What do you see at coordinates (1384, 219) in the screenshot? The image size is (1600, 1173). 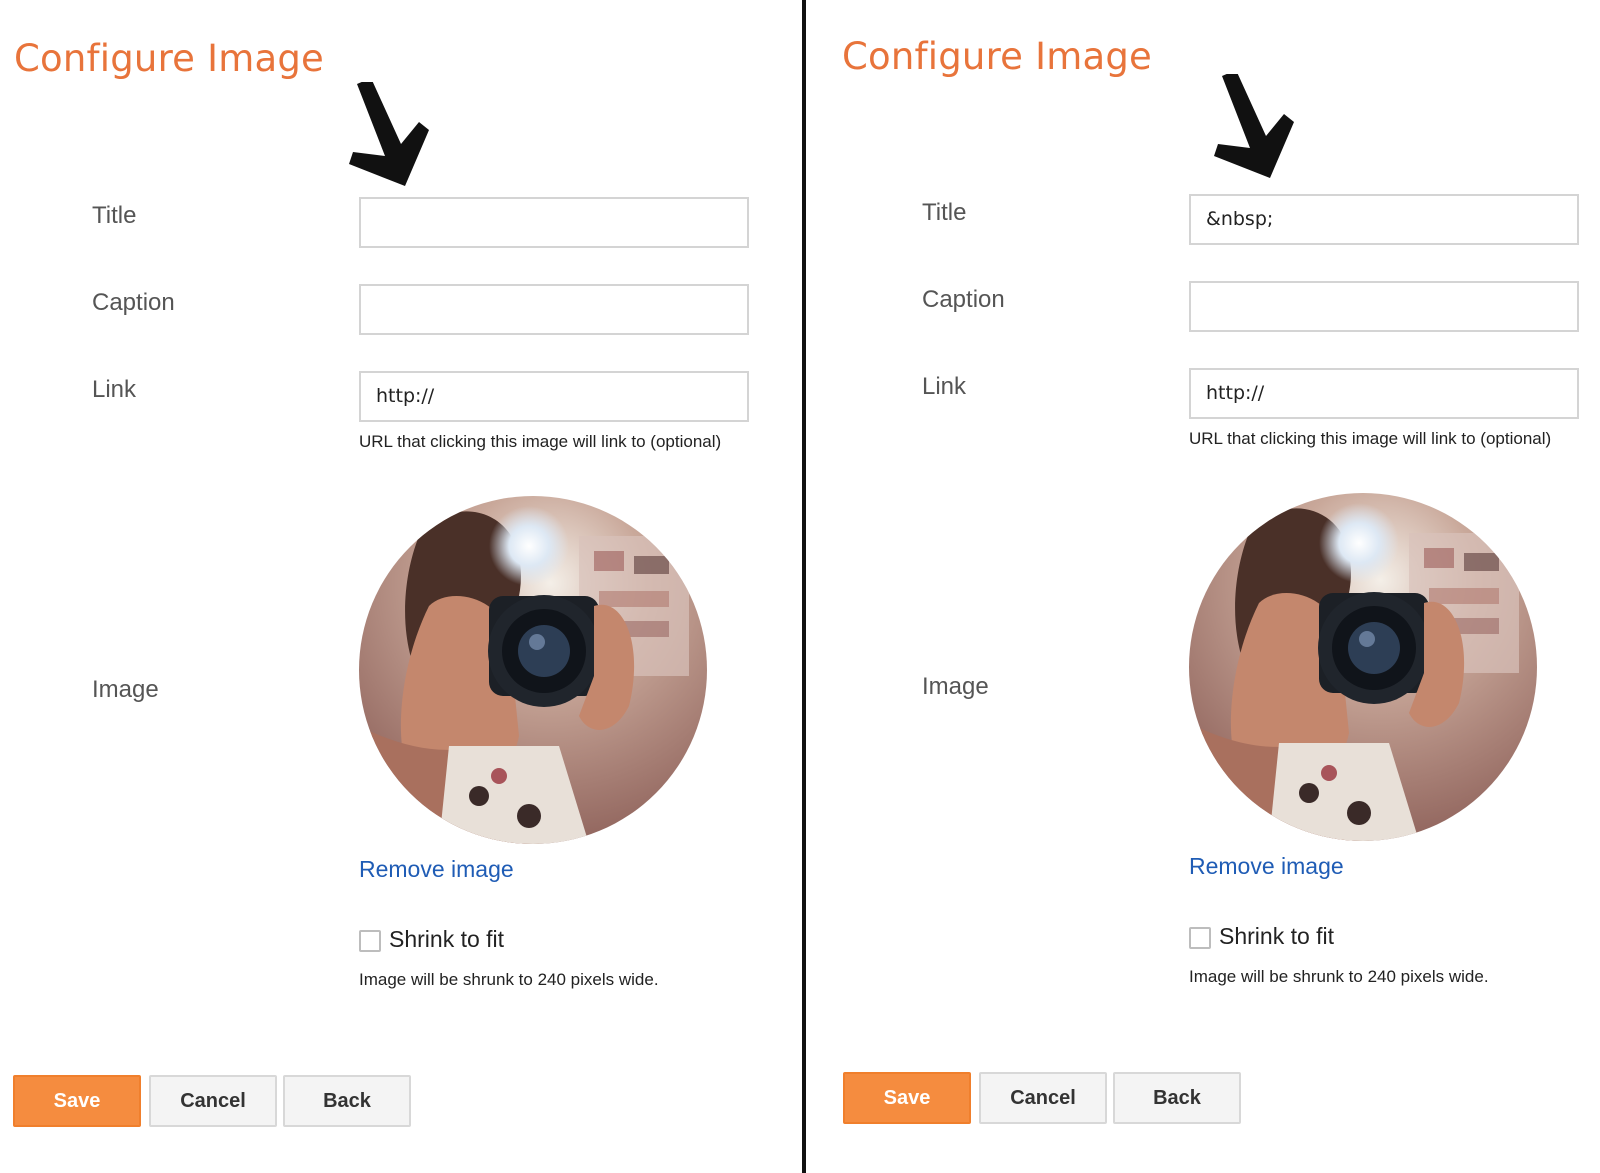 I see `title-input: &nbsp;` at bounding box center [1384, 219].